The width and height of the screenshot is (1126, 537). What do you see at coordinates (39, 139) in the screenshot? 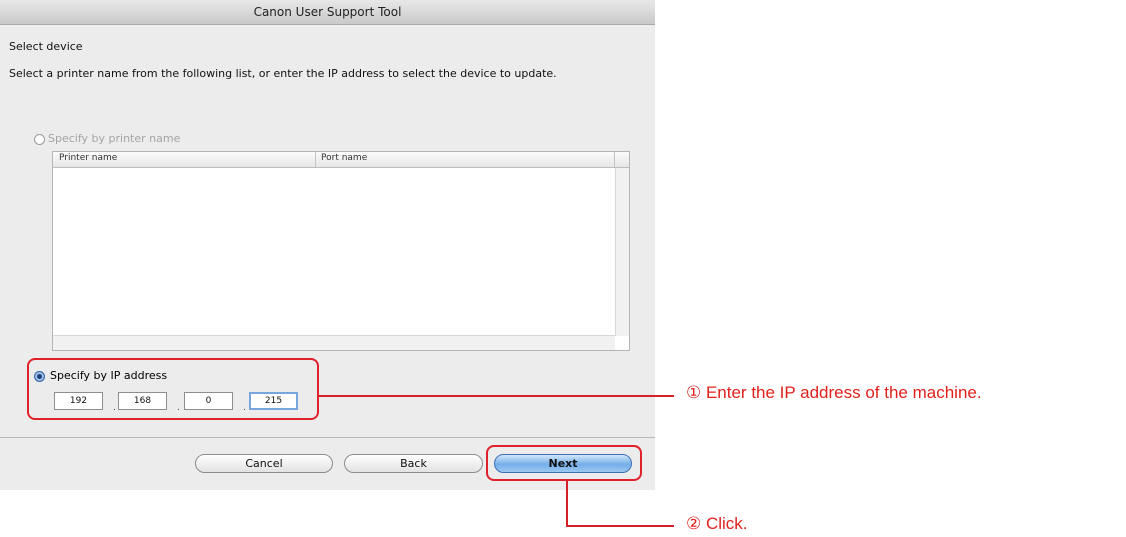
I see `printer-name-radio` at bounding box center [39, 139].